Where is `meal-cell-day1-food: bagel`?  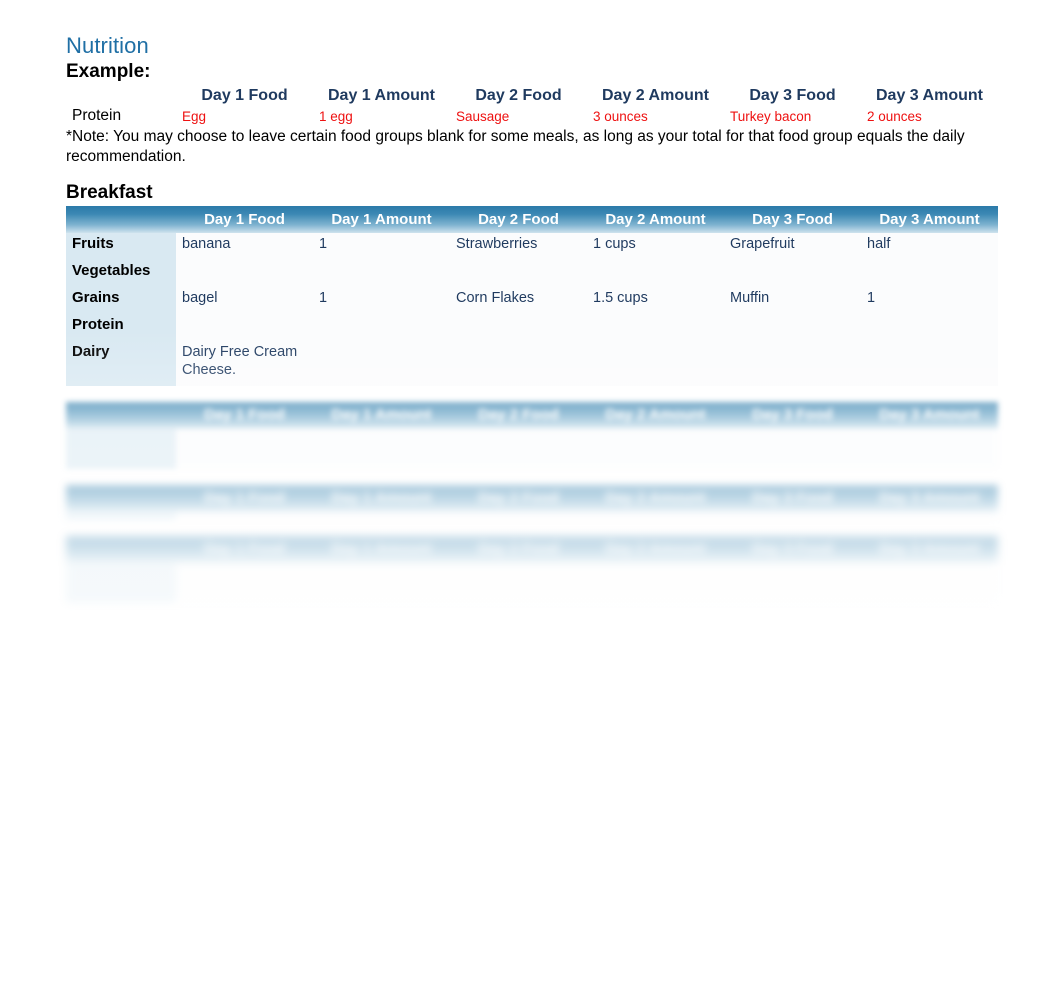 meal-cell-day1-food: bagel is located at coordinates (244, 301).